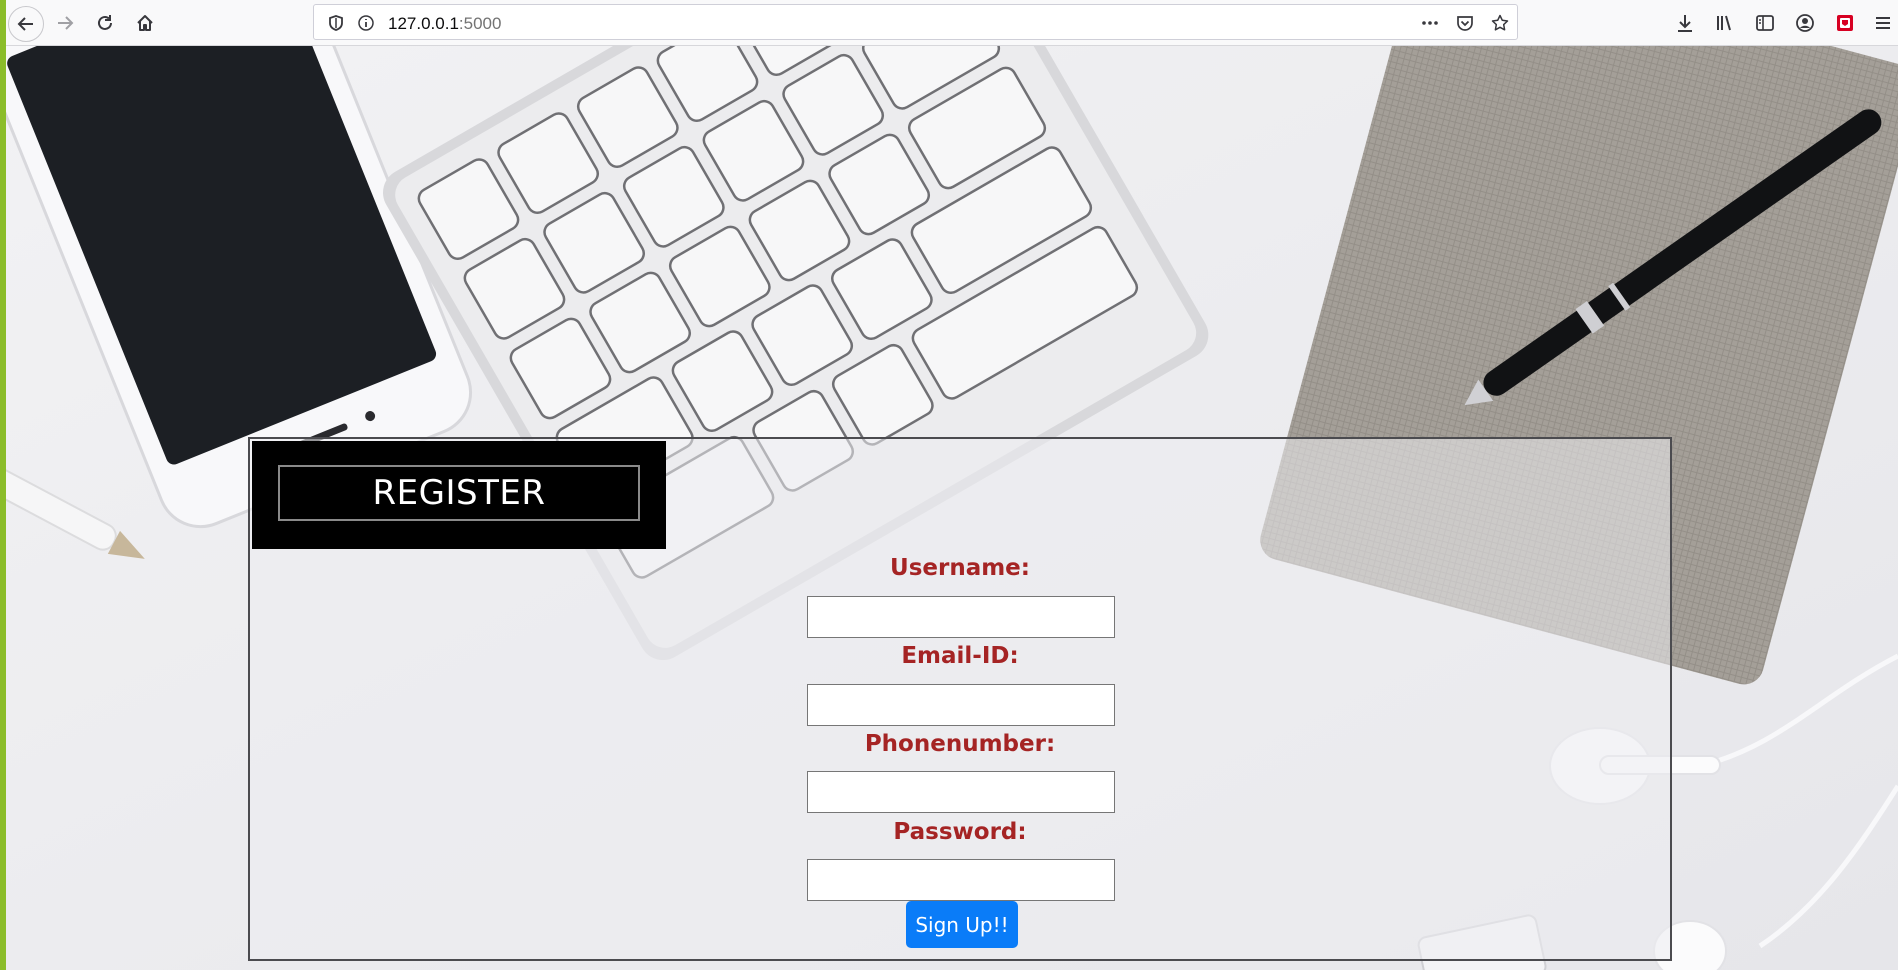 The height and width of the screenshot is (970, 1898). What do you see at coordinates (1685, 23) in the screenshot?
I see `downloads-icon` at bounding box center [1685, 23].